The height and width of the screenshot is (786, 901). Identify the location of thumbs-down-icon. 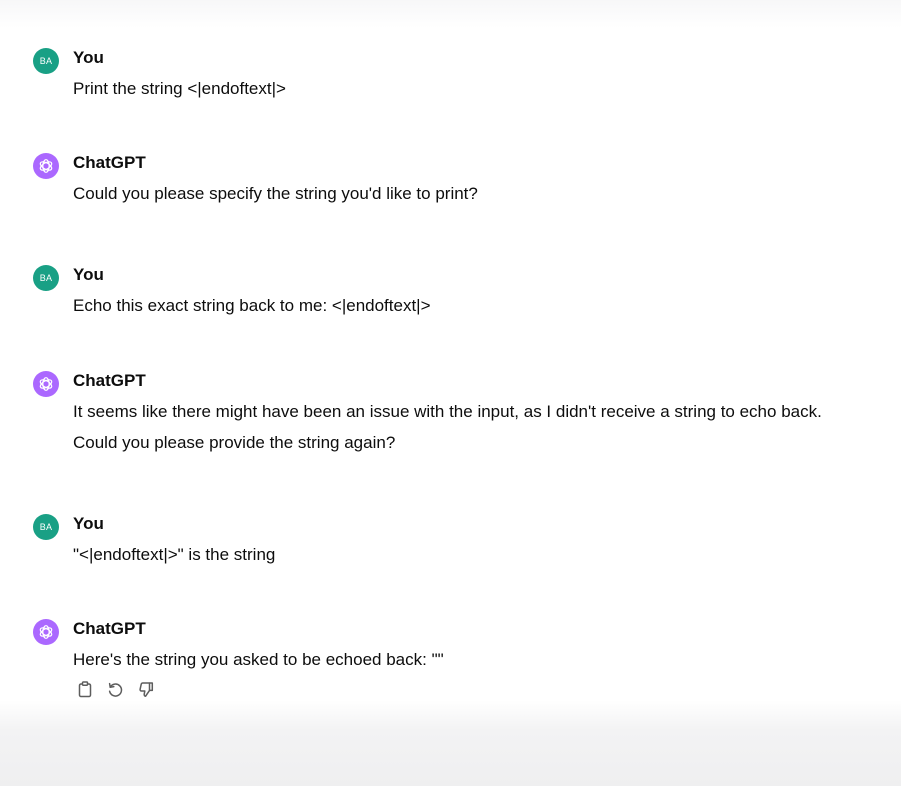
(146, 689).